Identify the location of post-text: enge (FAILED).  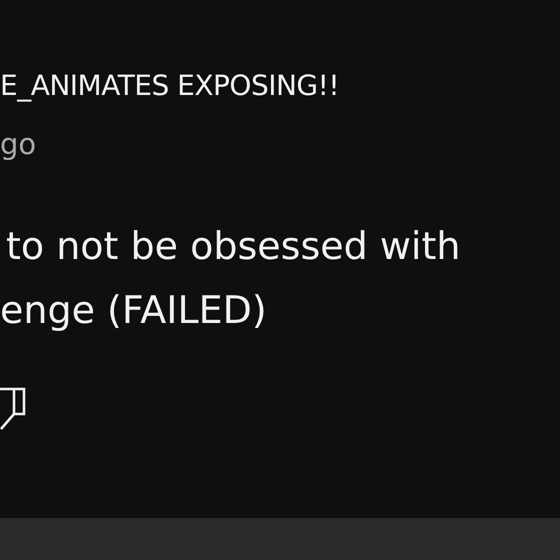
(134, 310).